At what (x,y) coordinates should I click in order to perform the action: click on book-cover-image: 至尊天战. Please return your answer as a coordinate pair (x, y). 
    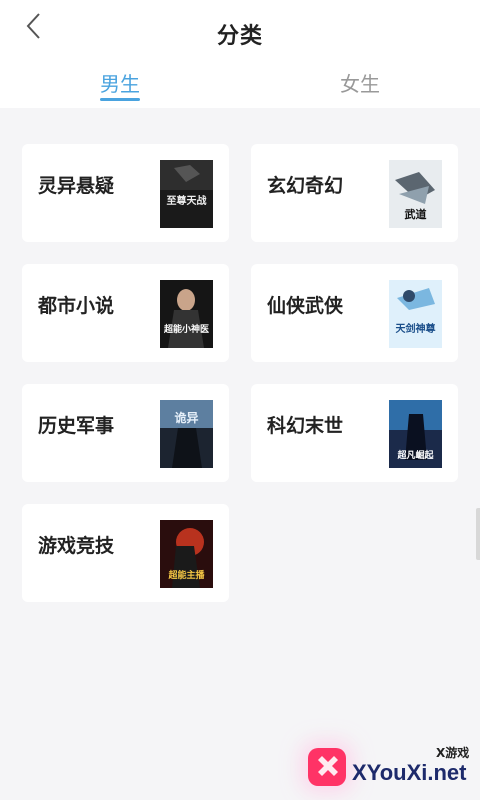
    Looking at the image, I should click on (186, 194).